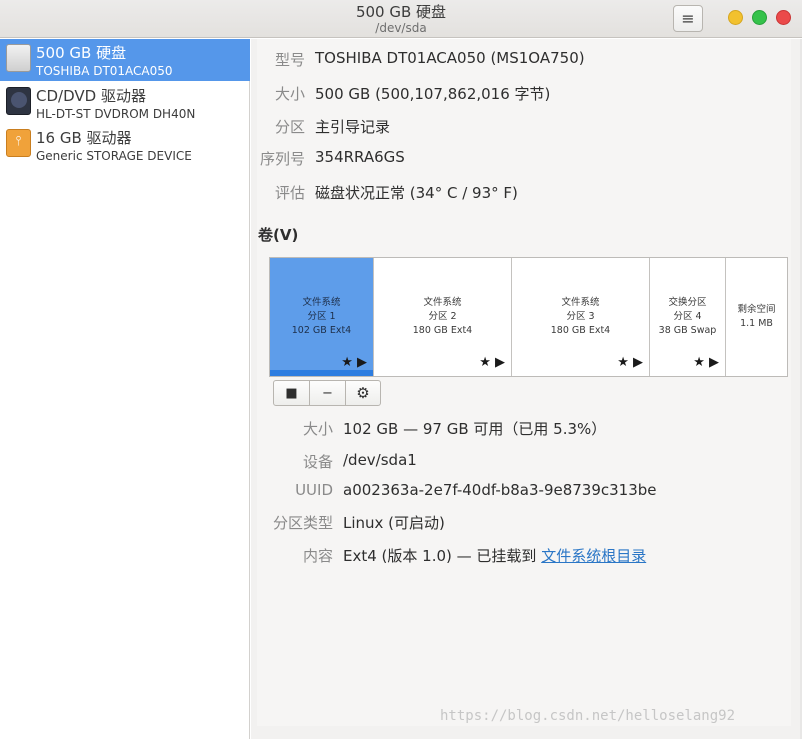 This screenshot has height=739, width=802. I want to click on disk-serial-label: 序列号, so click(282, 159).